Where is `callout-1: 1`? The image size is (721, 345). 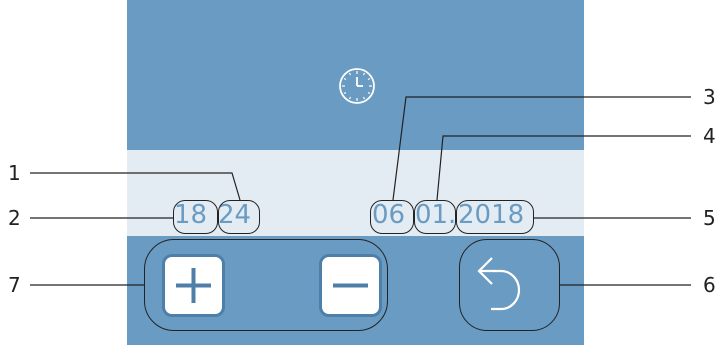
callout-1: 1 is located at coordinates (14, 173).